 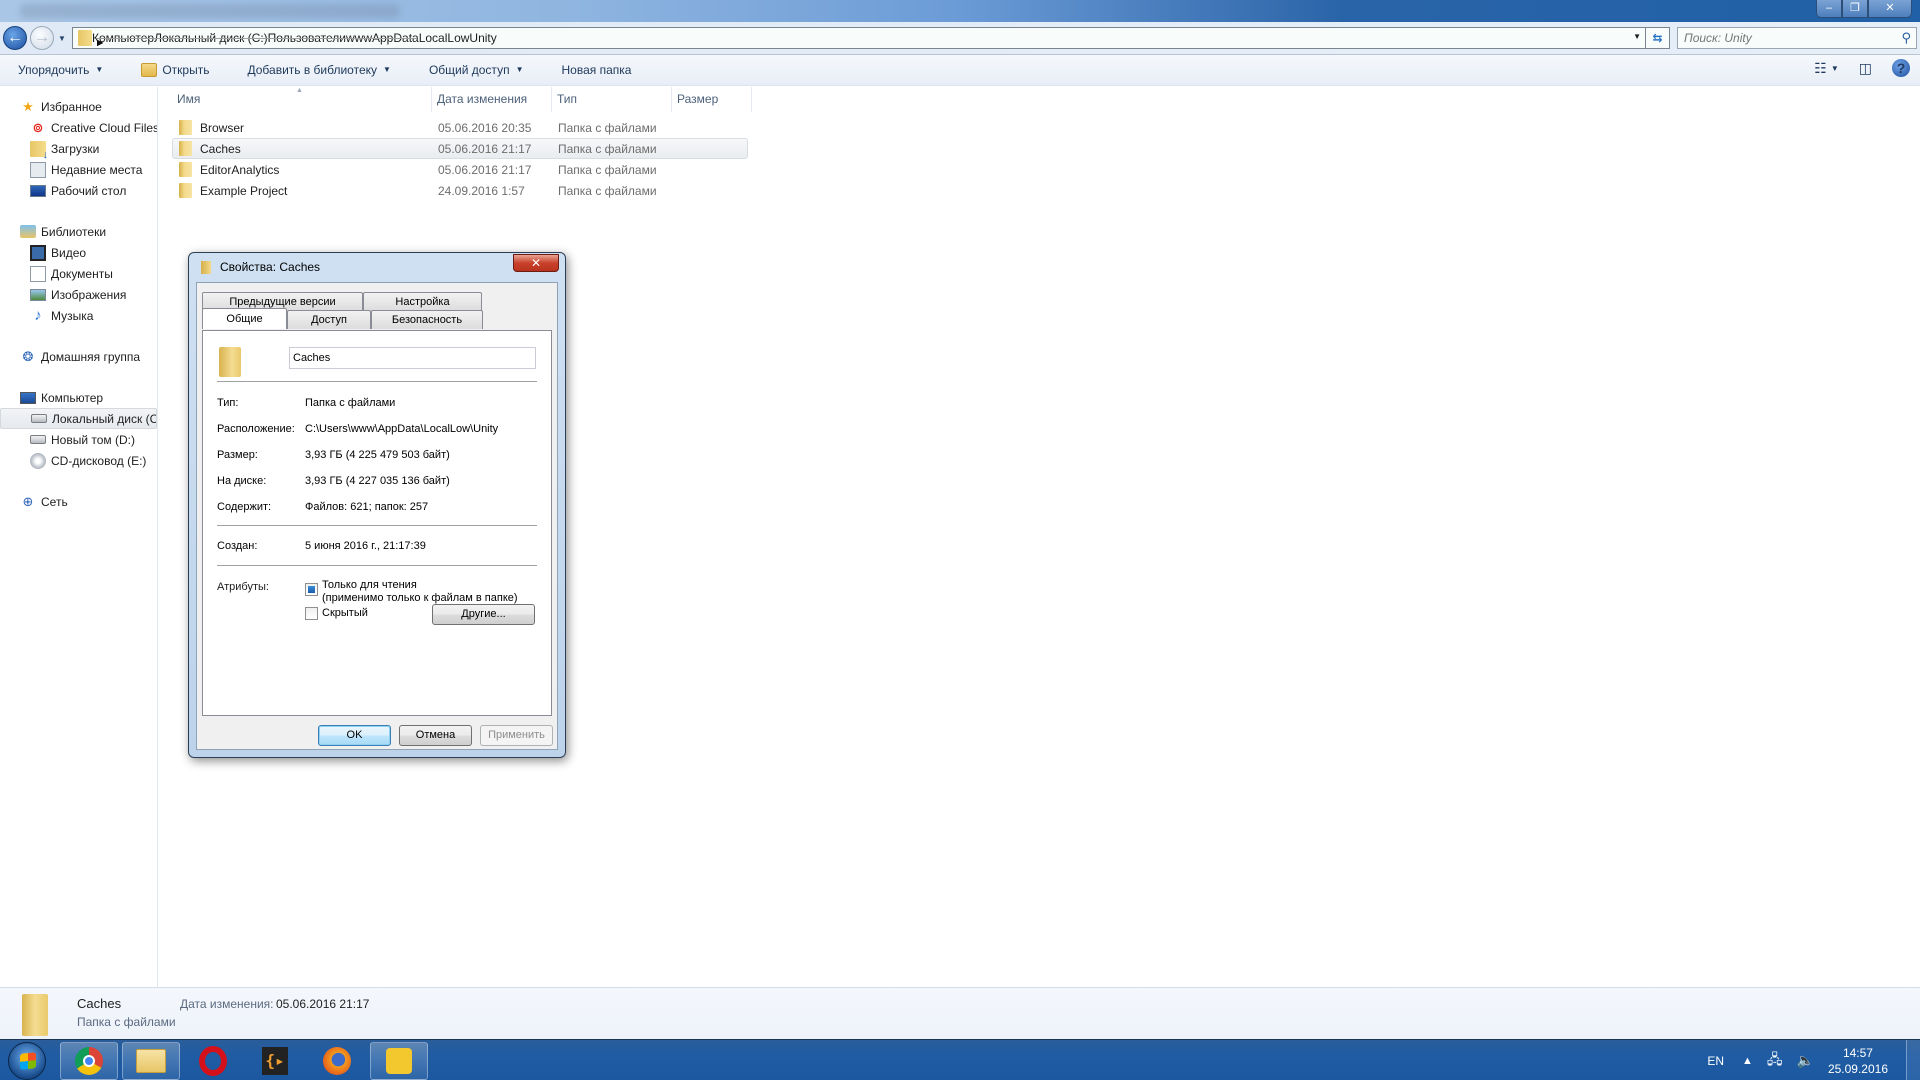 I want to click on network-status-icon: 🖧, so click(x=1775, y=1061).